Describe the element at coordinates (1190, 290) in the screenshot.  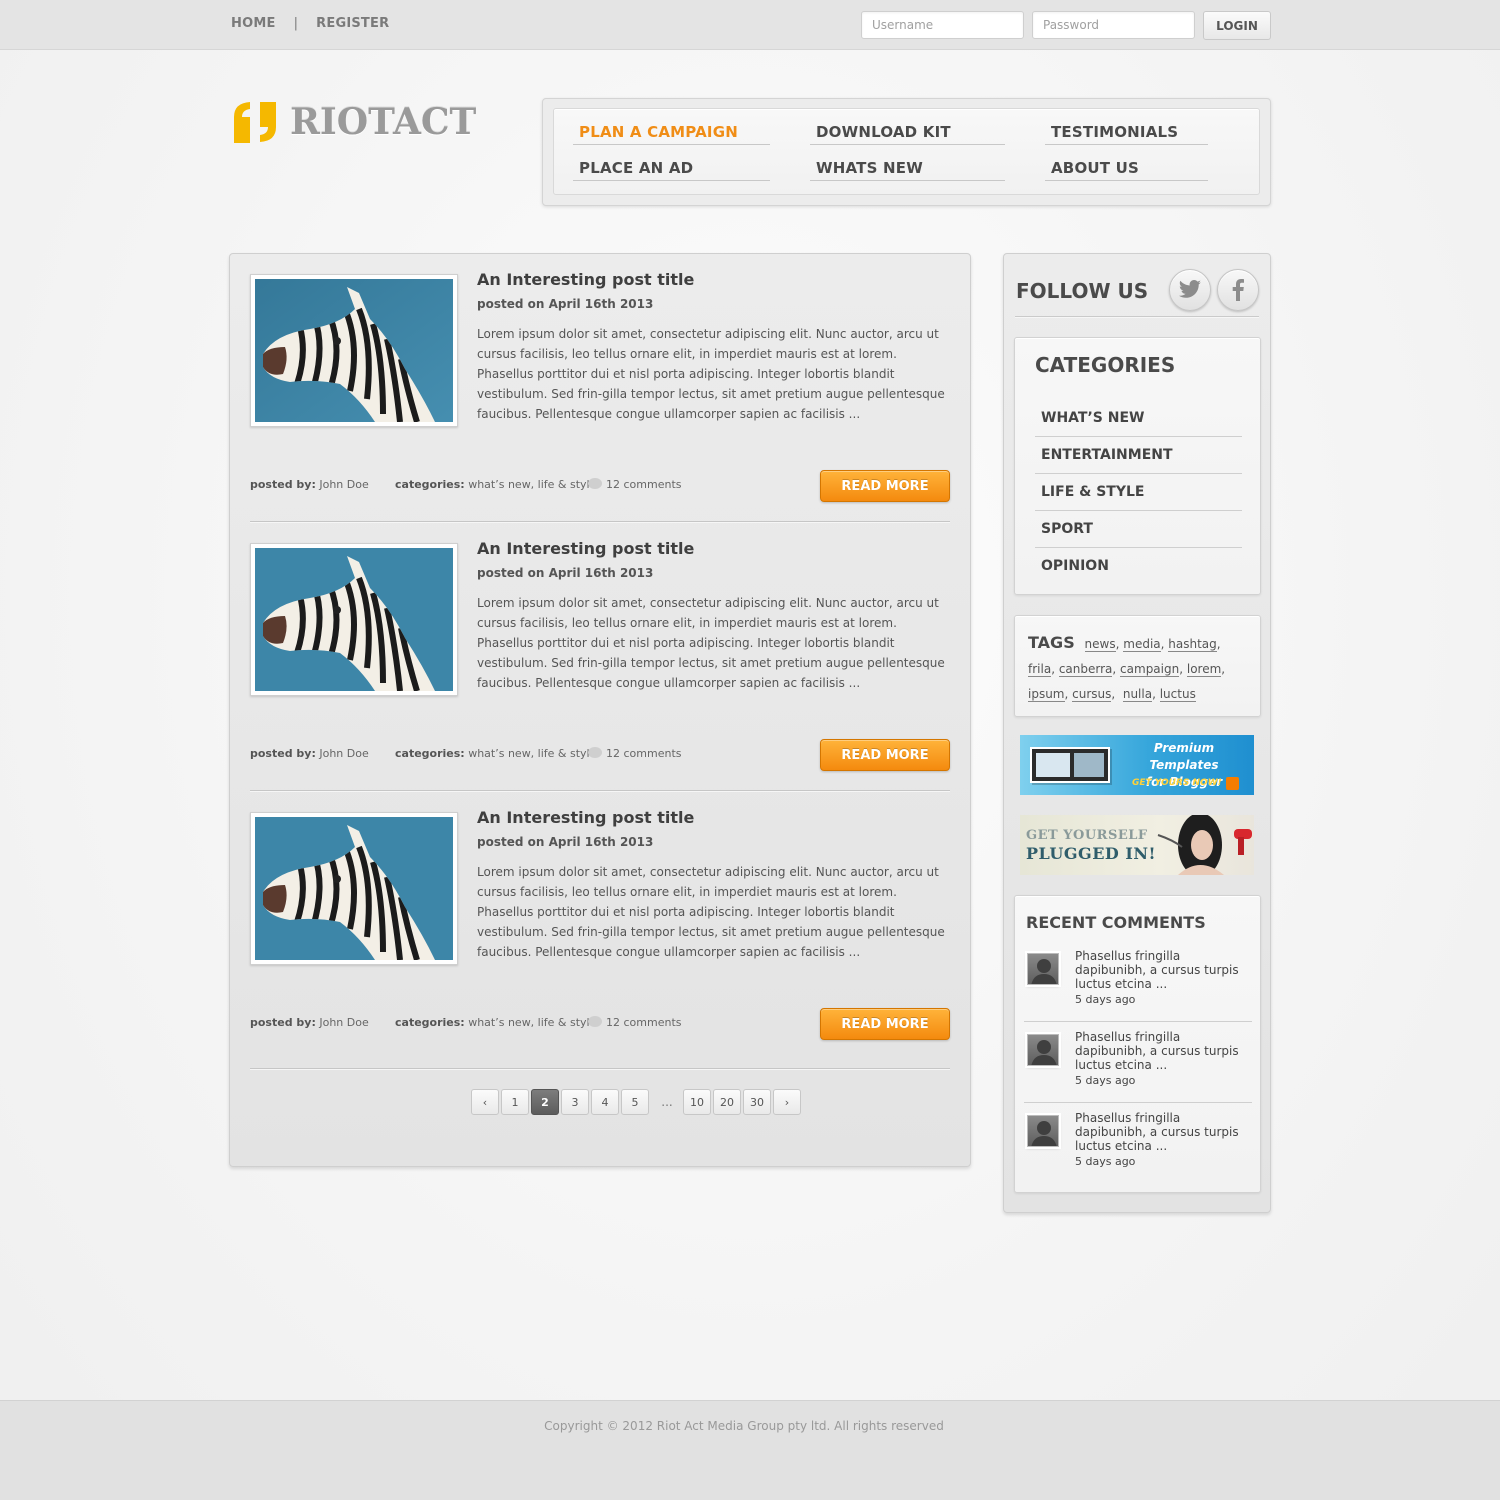
I see `twitter-button` at that location.